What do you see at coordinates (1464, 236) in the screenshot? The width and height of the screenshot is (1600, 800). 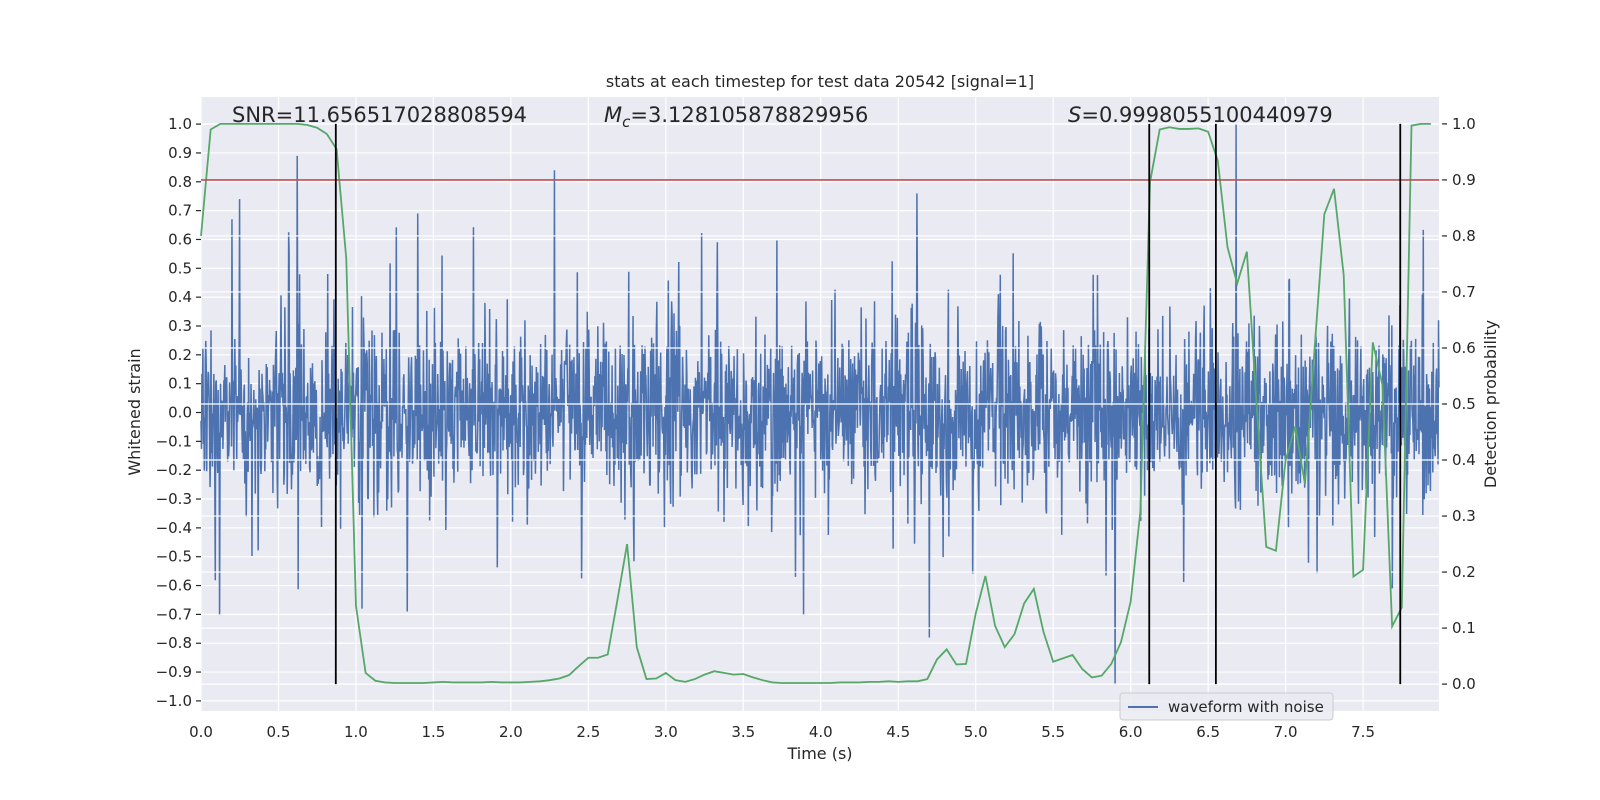 I see `y-right-tick-label: 0.8` at bounding box center [1464, 236].